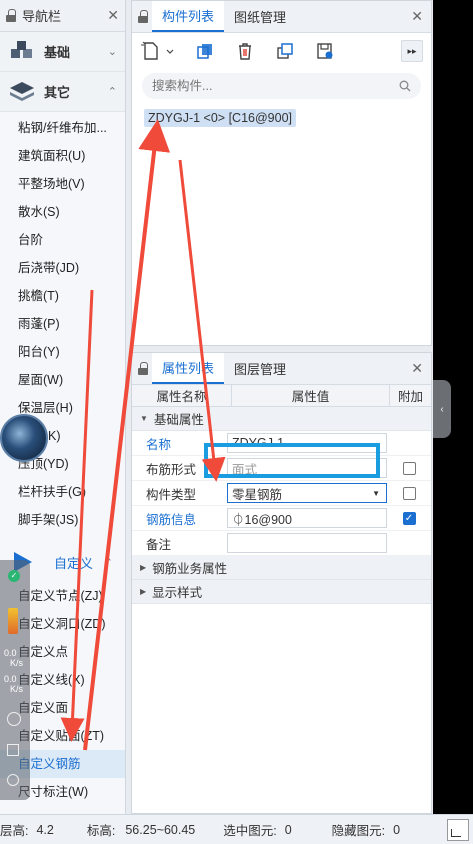 This screenshot has height=844, width=473. I want to click on network-speed-widget: ✓ 0.0 K/s 0.0 K/s, so click(15, 680).